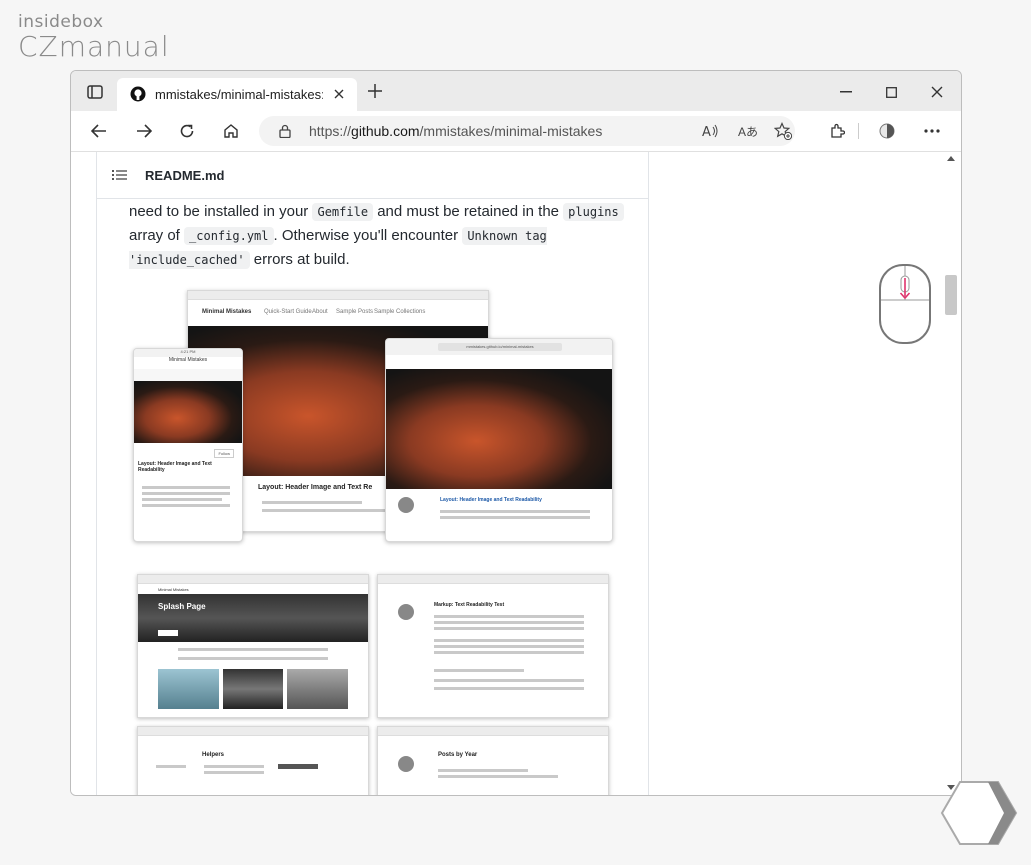 The image size is (1031, 865). Describe the element at coordinates (188, 353) in the screenshot. I see `phone-time: 4:21 PM` at that location.